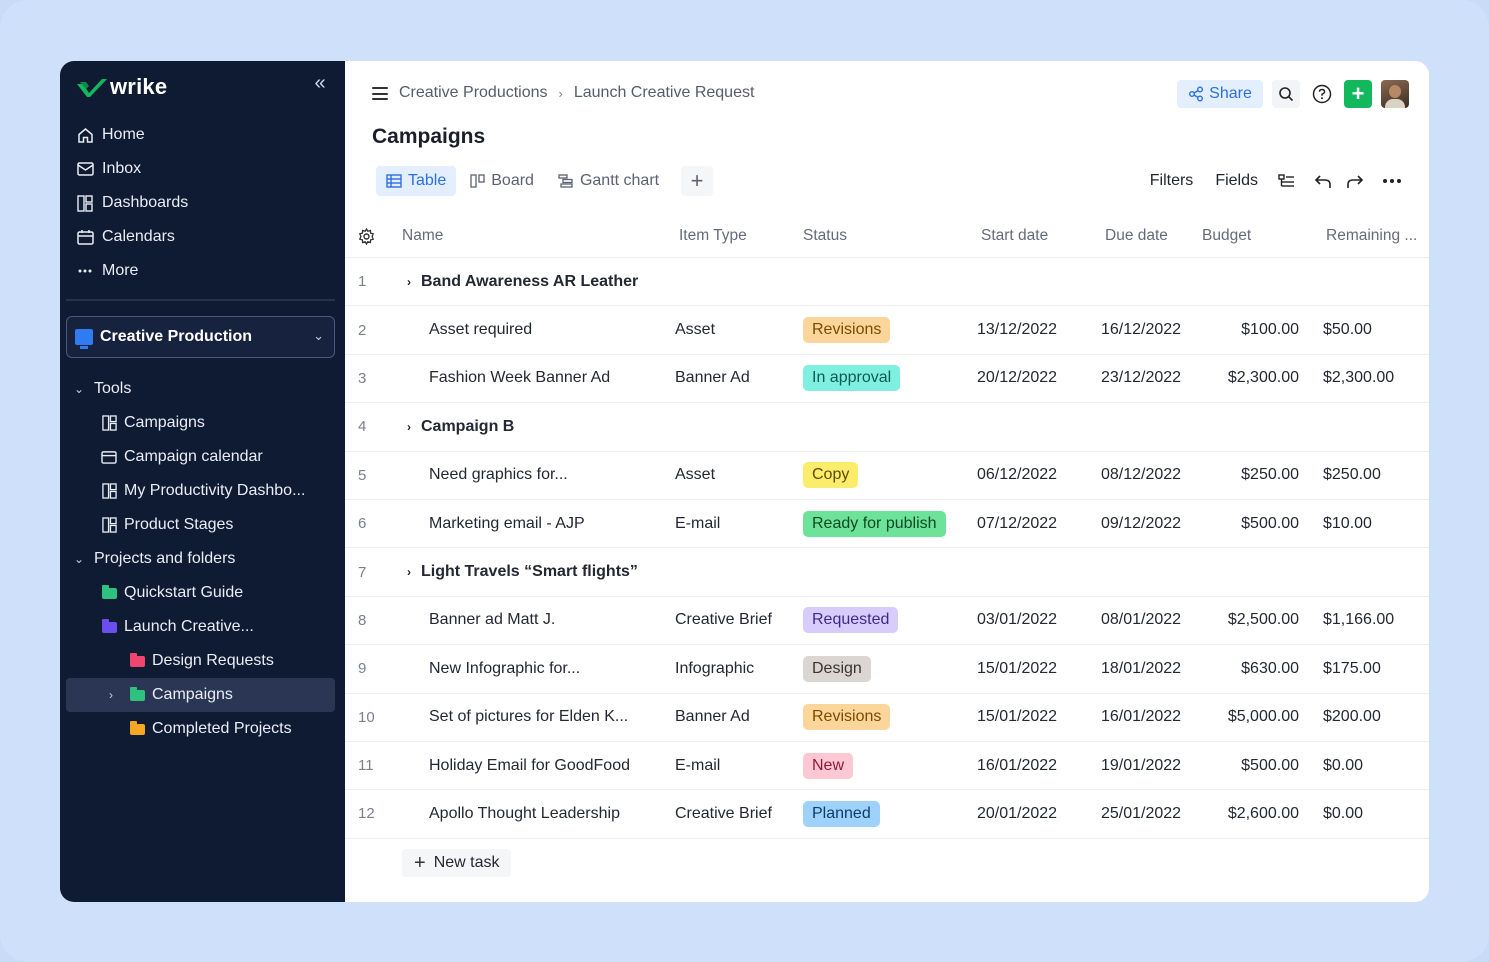 The image size is (1489, 962). Describe the element at coordinates (608, 181) in the screenshot. I see `tab-gantt: Gantt chart` at that location.